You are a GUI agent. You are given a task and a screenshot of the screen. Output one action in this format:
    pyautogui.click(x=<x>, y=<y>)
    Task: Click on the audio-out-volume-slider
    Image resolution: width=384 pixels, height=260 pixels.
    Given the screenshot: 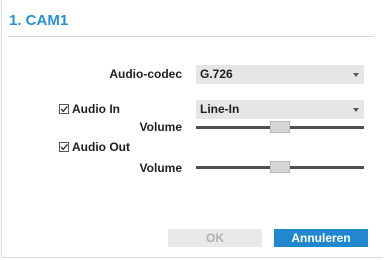 What is the action you would take?
    pyautogui.click(x=280, y=168)
    